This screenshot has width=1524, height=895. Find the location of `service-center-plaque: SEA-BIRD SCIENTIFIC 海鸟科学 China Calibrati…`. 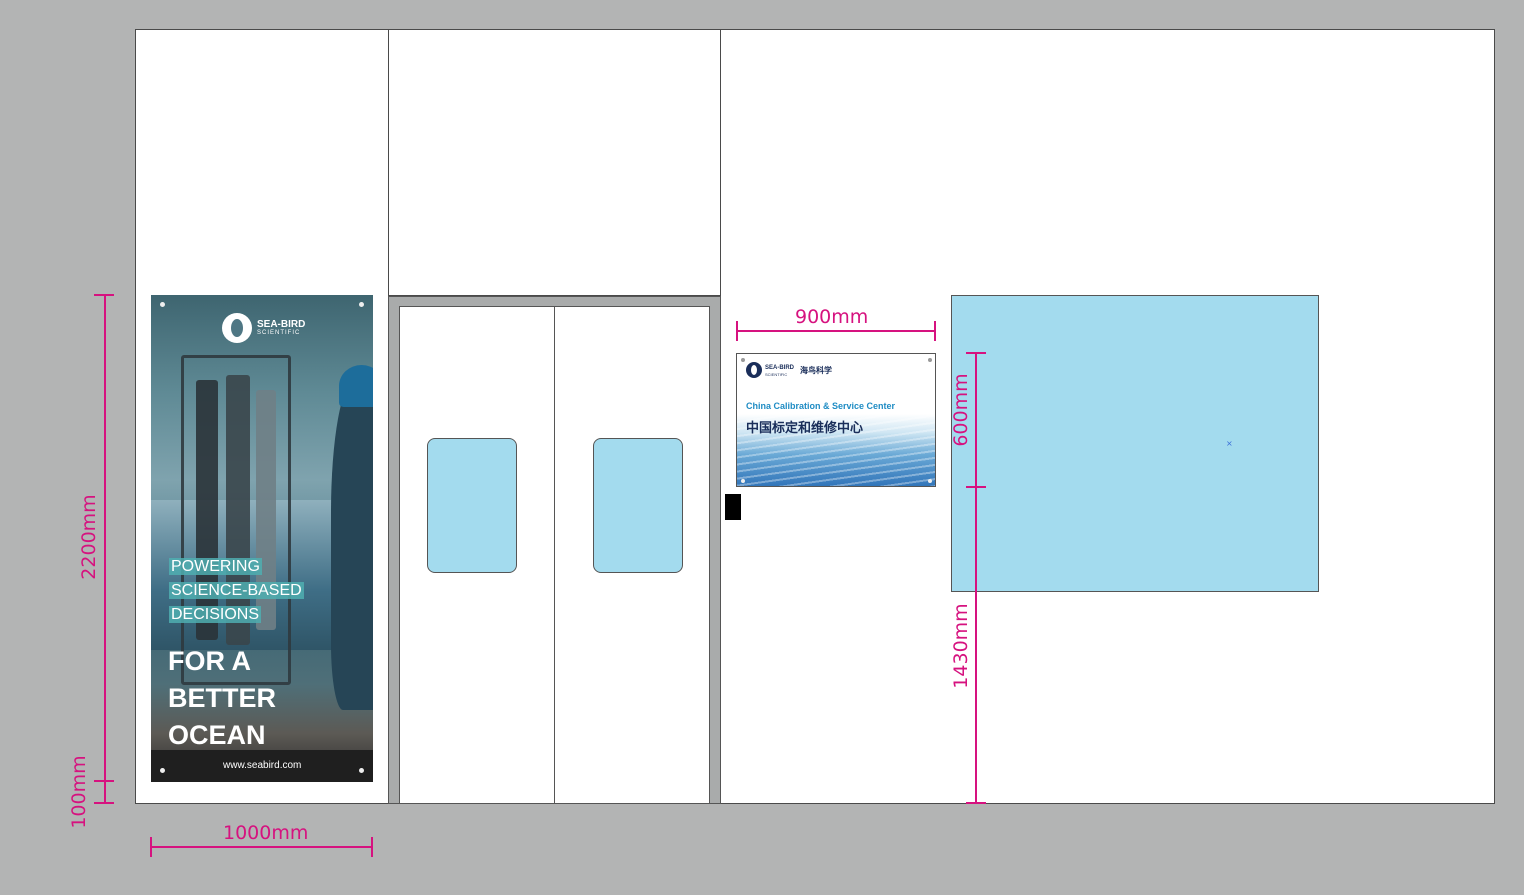

service-center-plaque: SEA-BIRD SCIENTIFIC 海鸟科学 China Calibrati… is located at coordinates (836, 420).